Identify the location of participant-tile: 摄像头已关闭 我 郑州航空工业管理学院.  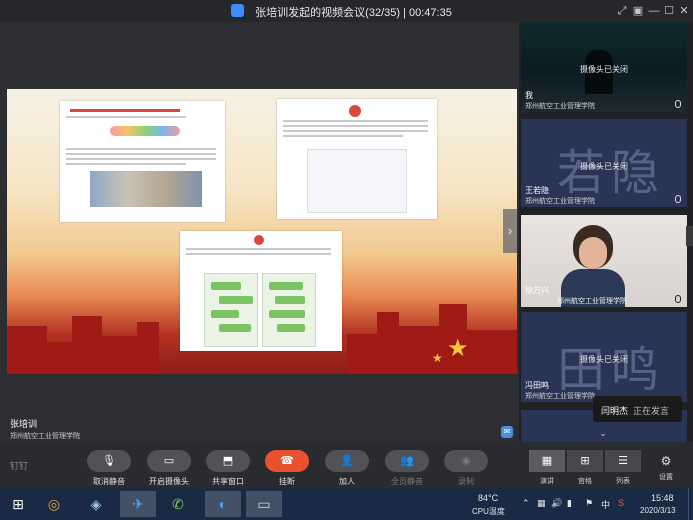
(604, 67).